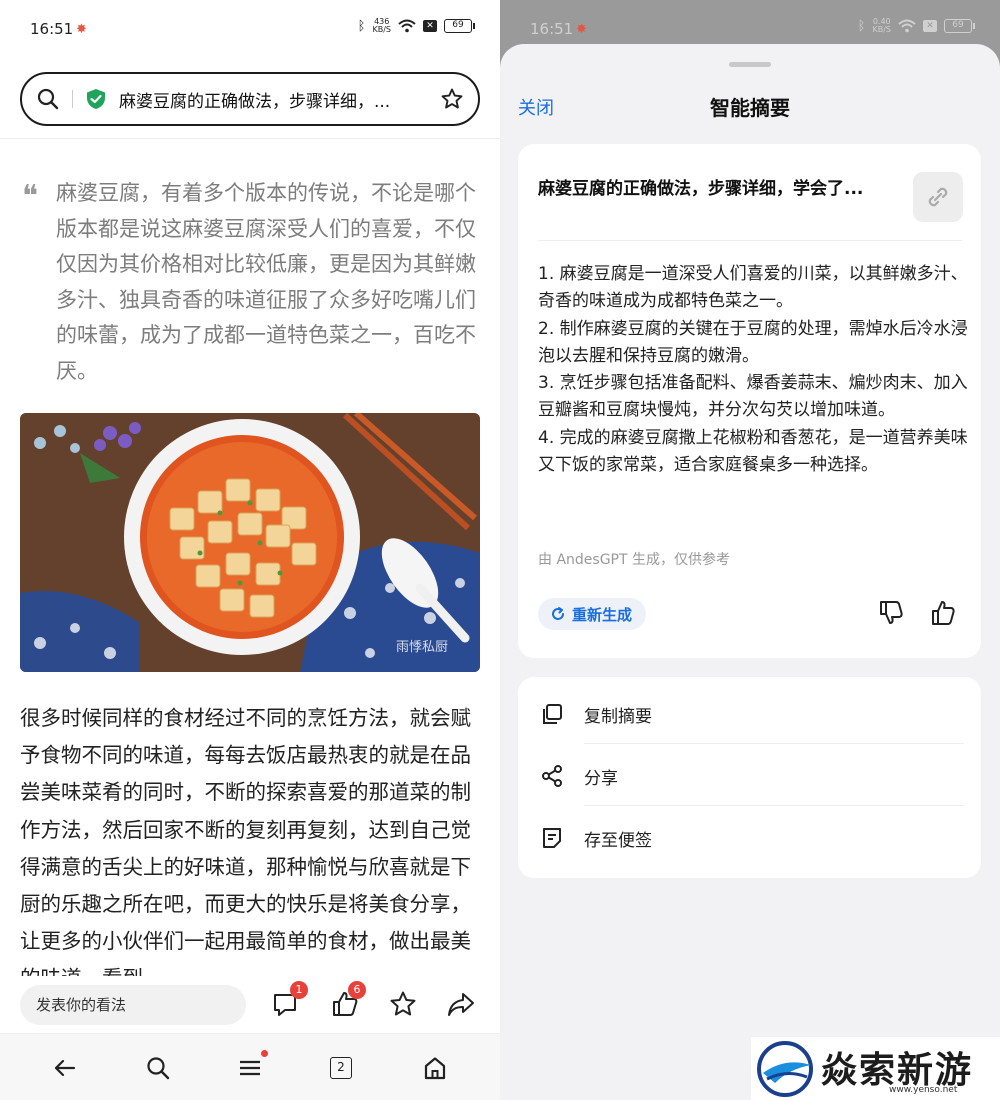 This screenshot has width=1000, height=1100. Describe the element at coordinates (749, 838) in the screenshot. I see `save-to-notes-action: 存至便签` at that location.